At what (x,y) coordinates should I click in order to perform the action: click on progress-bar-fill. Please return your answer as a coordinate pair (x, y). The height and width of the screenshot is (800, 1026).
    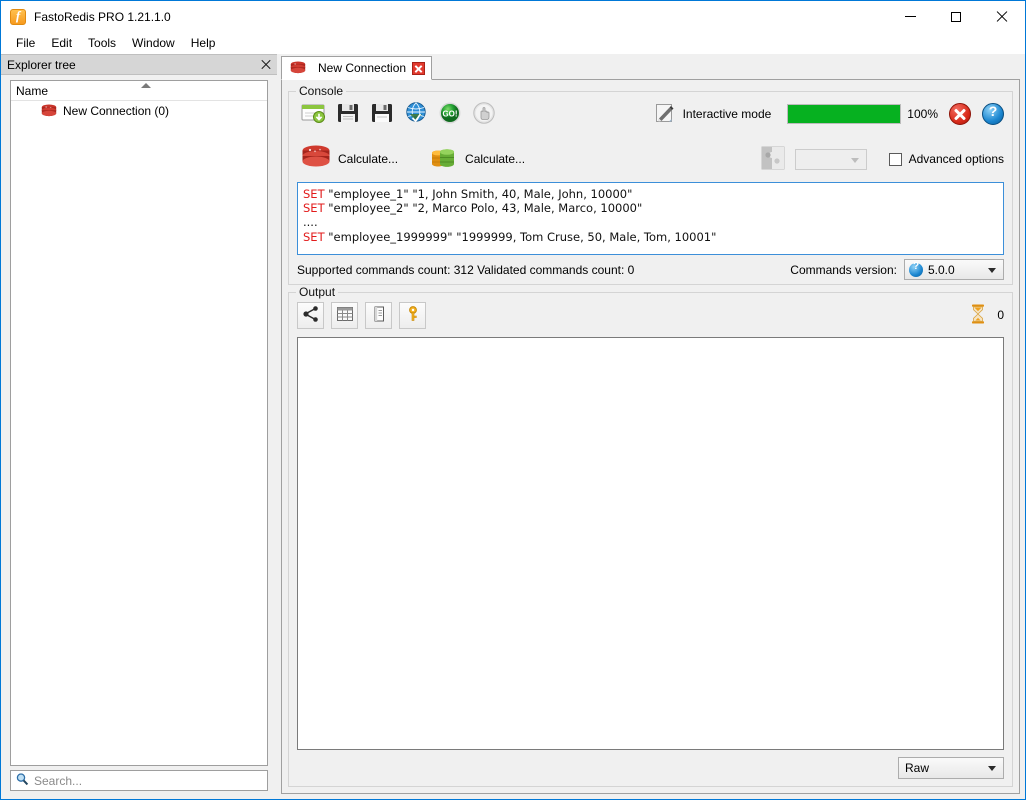
    Looking at the image, I should click on (844, 114).